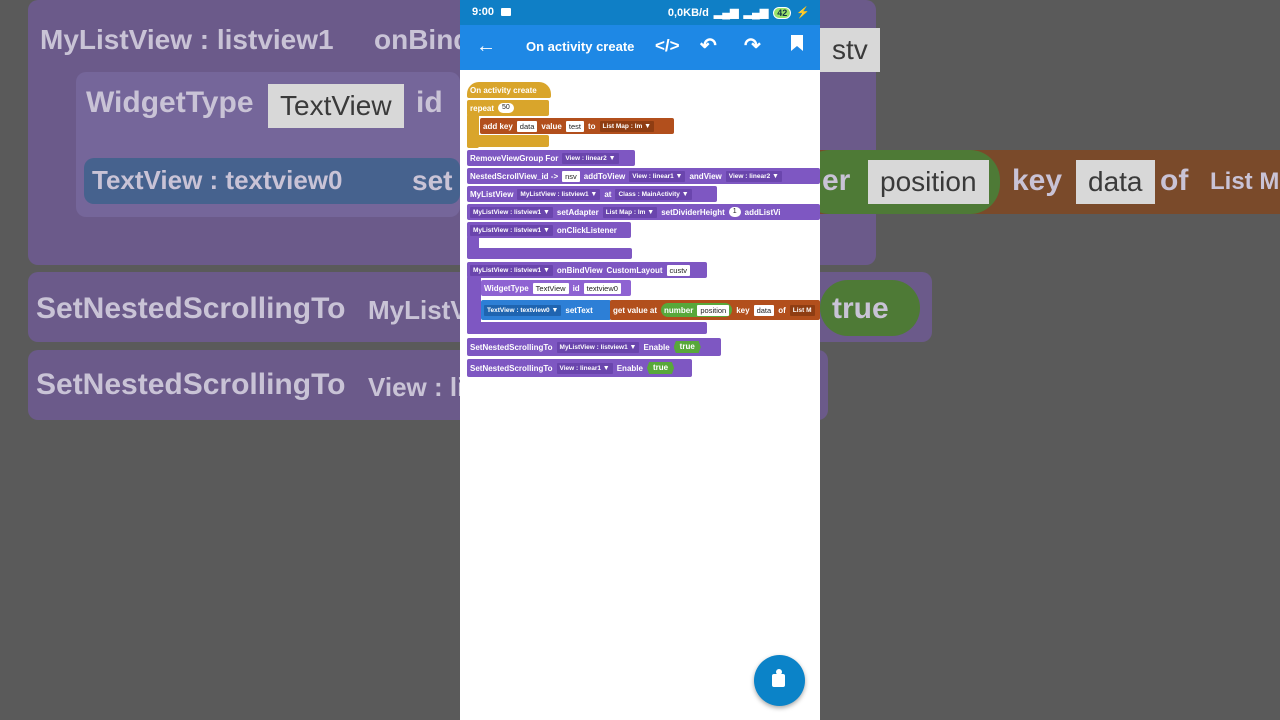  Describe the element at coordinates (653, 194) in the screenshot. I see `class-dropdown: Class : MainActivity ▼` at that location.